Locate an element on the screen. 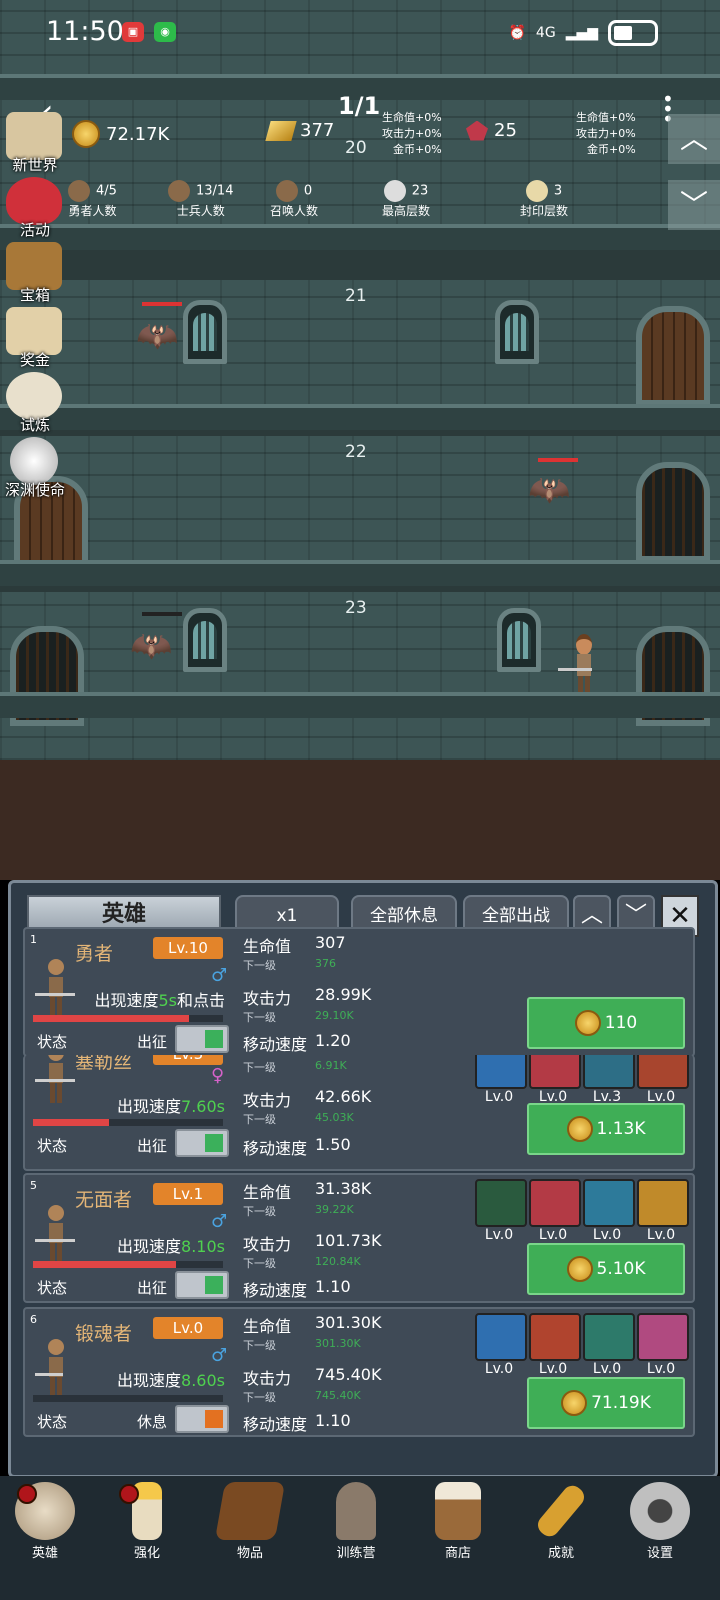 The image size is (720, 1600). upgrade-button: 1.13K is located at coordinates (606, 1129).